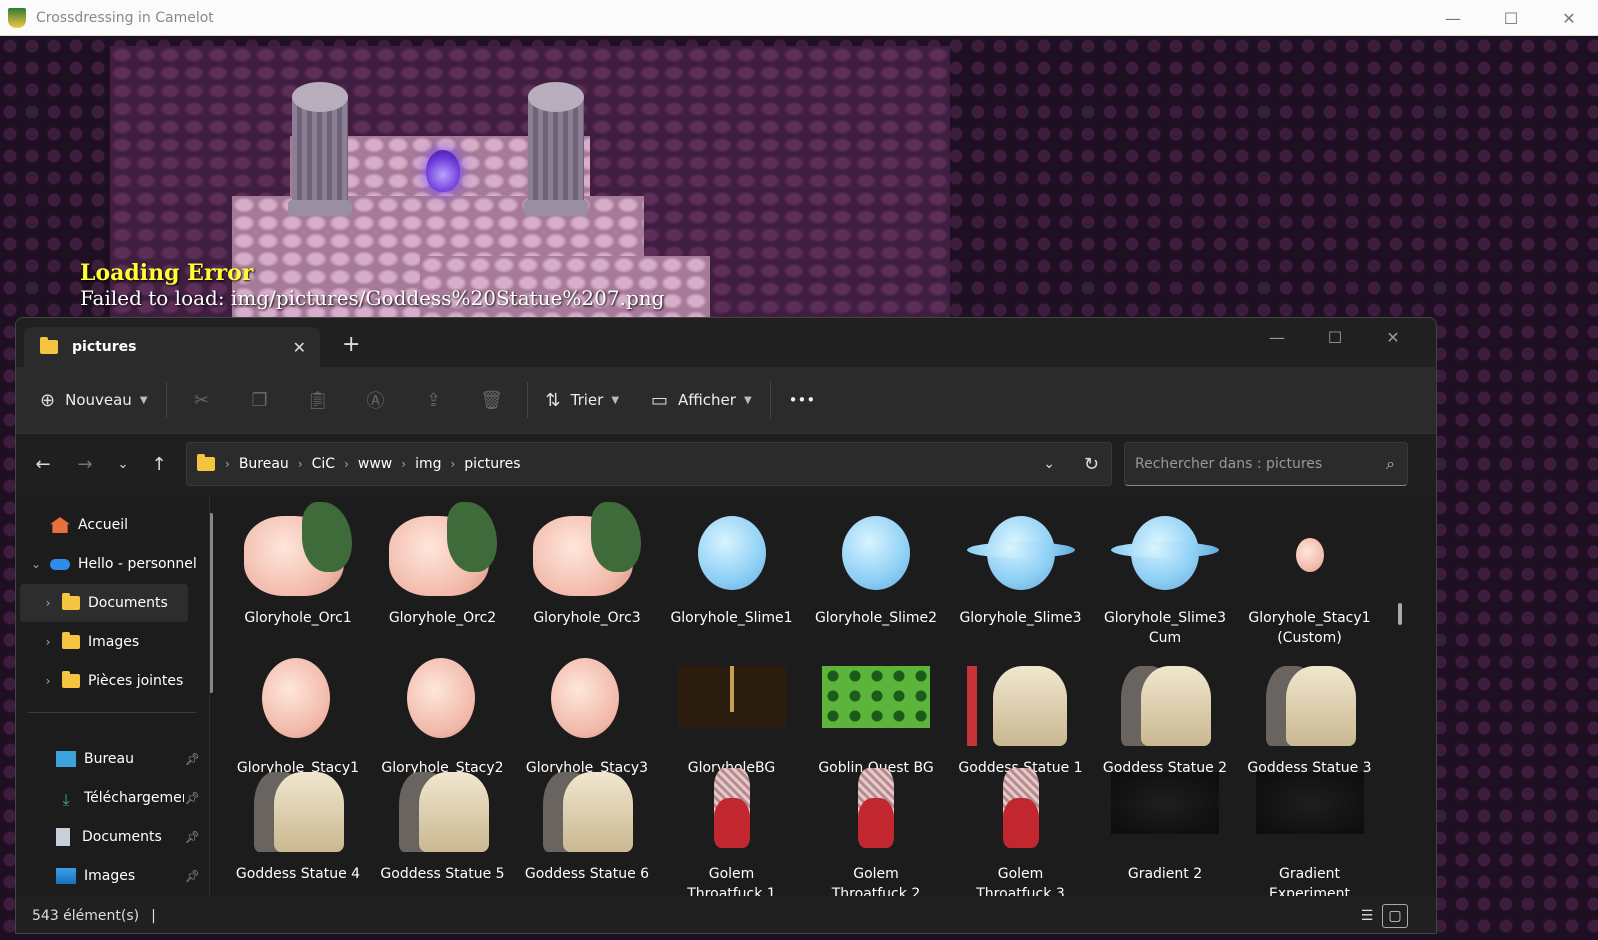 This screenshot has height=940, width=1598. What do you see at coordinates (583, 400) in the screenshot?
I see `sort-button: ⇅ Trier ▼` at bounding box center [583, 400].